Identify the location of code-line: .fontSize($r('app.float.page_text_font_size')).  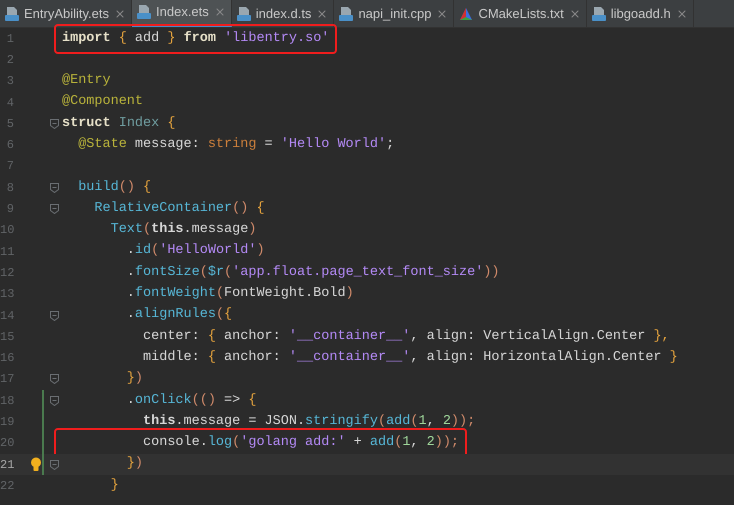
(313, 273).